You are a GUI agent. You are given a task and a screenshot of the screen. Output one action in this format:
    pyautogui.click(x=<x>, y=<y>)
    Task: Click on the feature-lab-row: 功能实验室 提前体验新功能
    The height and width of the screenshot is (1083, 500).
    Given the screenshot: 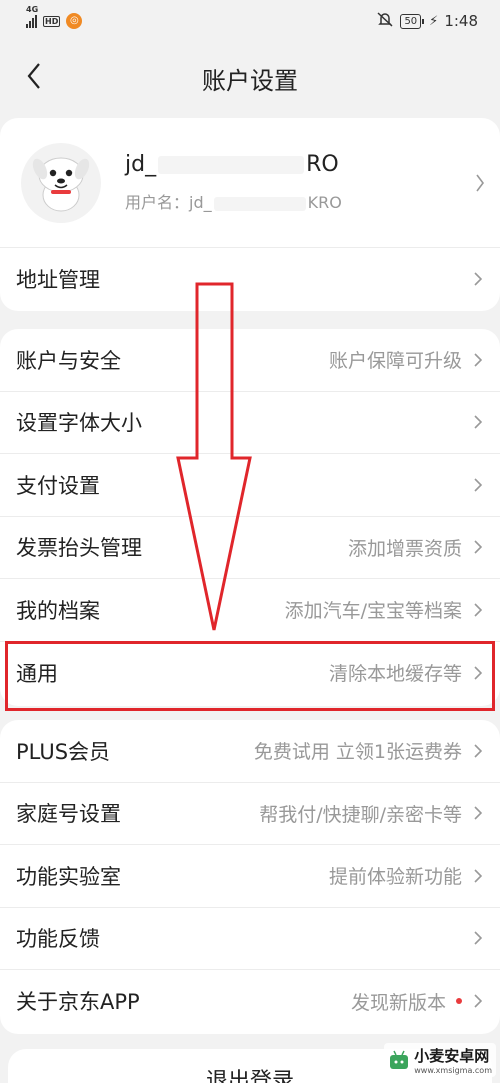 What is the action you would take?
    pyautogui.click(x=250, y=876)
    